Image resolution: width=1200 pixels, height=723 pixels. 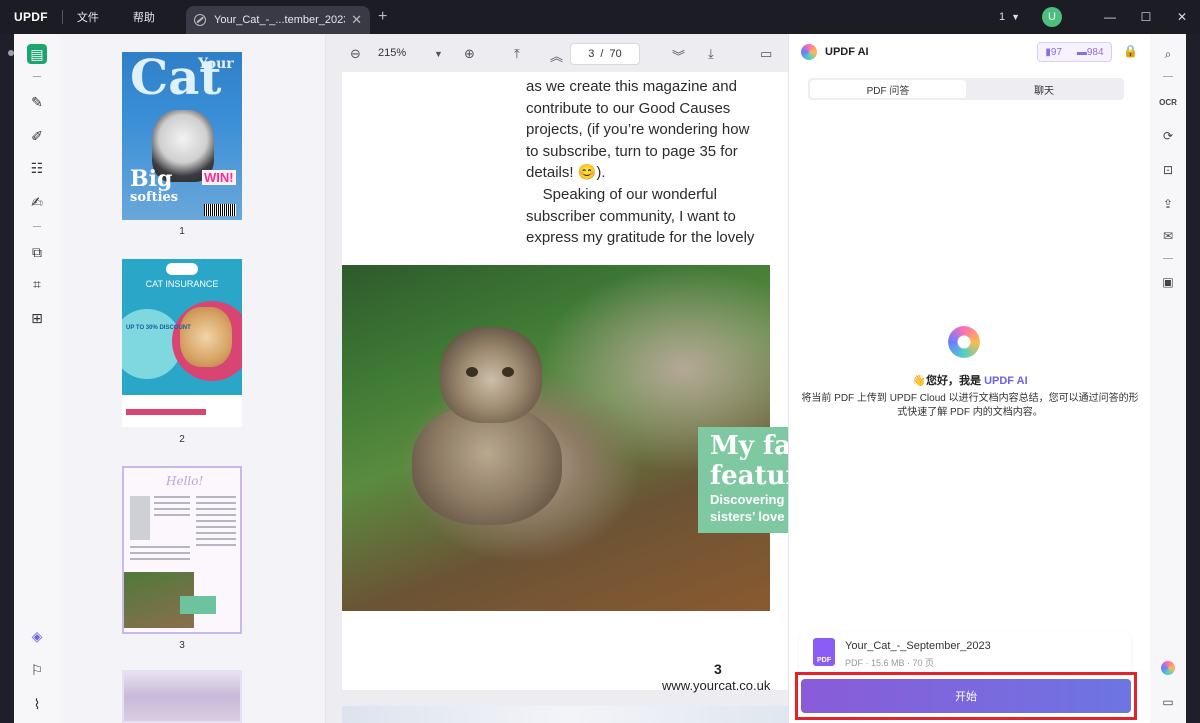 What do you see at coordinates (1052, 17) in the screenshot?
I see `user-avatar: U` at bounding box center [1052, 17].